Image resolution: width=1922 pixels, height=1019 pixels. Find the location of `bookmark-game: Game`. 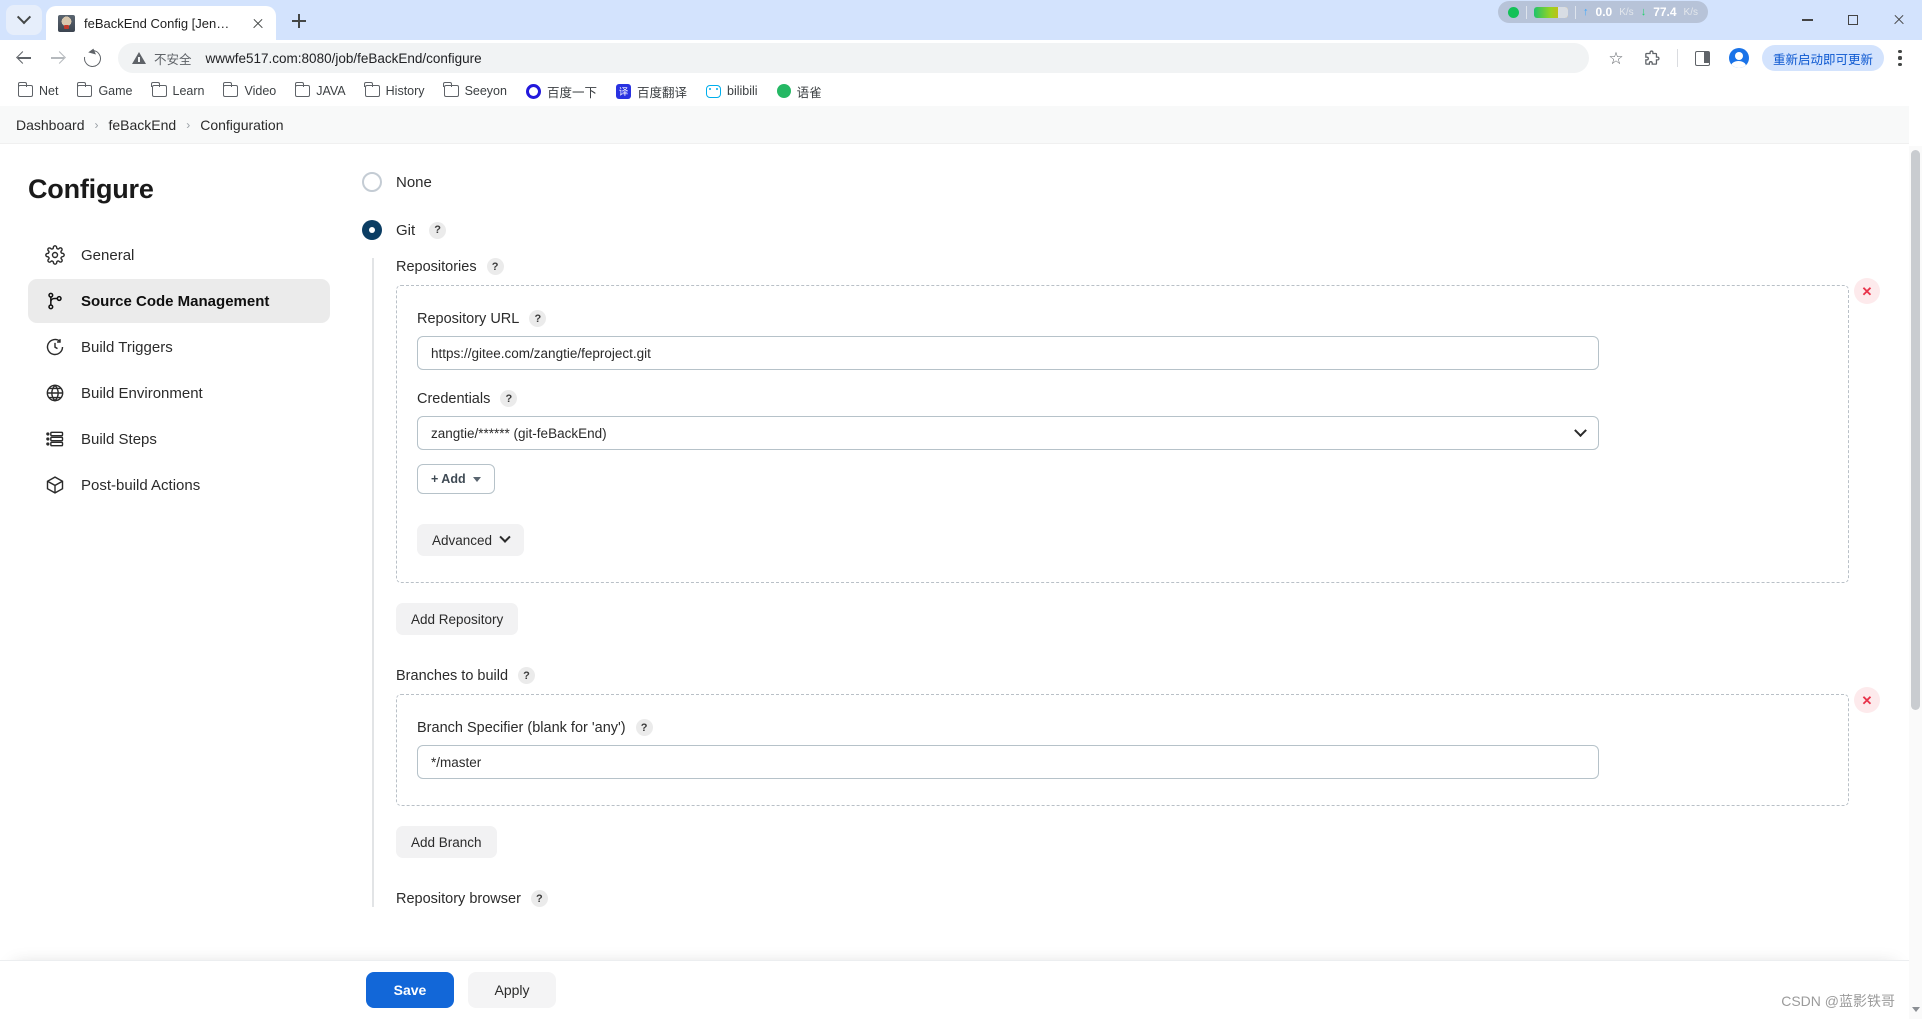

bookmark-game: Game is located at coordinates (104, 91).